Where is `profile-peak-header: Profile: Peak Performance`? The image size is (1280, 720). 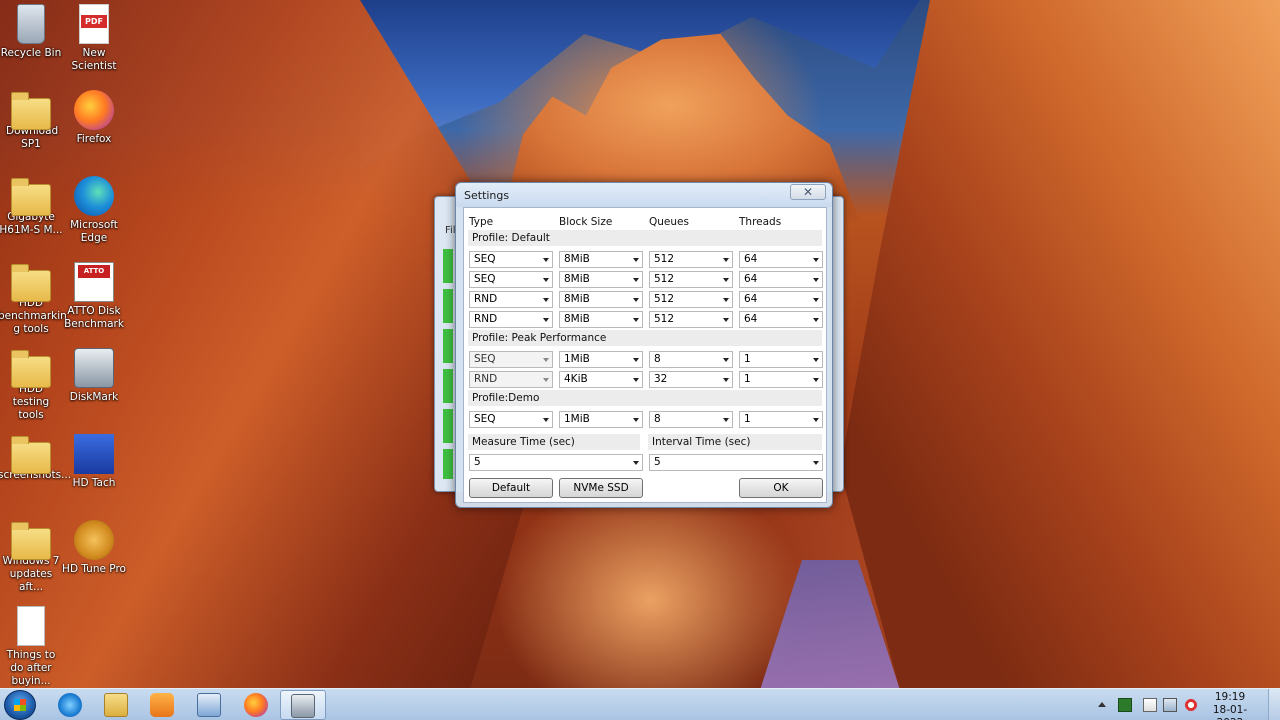 profile-peak-header: Profile: Peak Performance is located at coordinates (645, 338).